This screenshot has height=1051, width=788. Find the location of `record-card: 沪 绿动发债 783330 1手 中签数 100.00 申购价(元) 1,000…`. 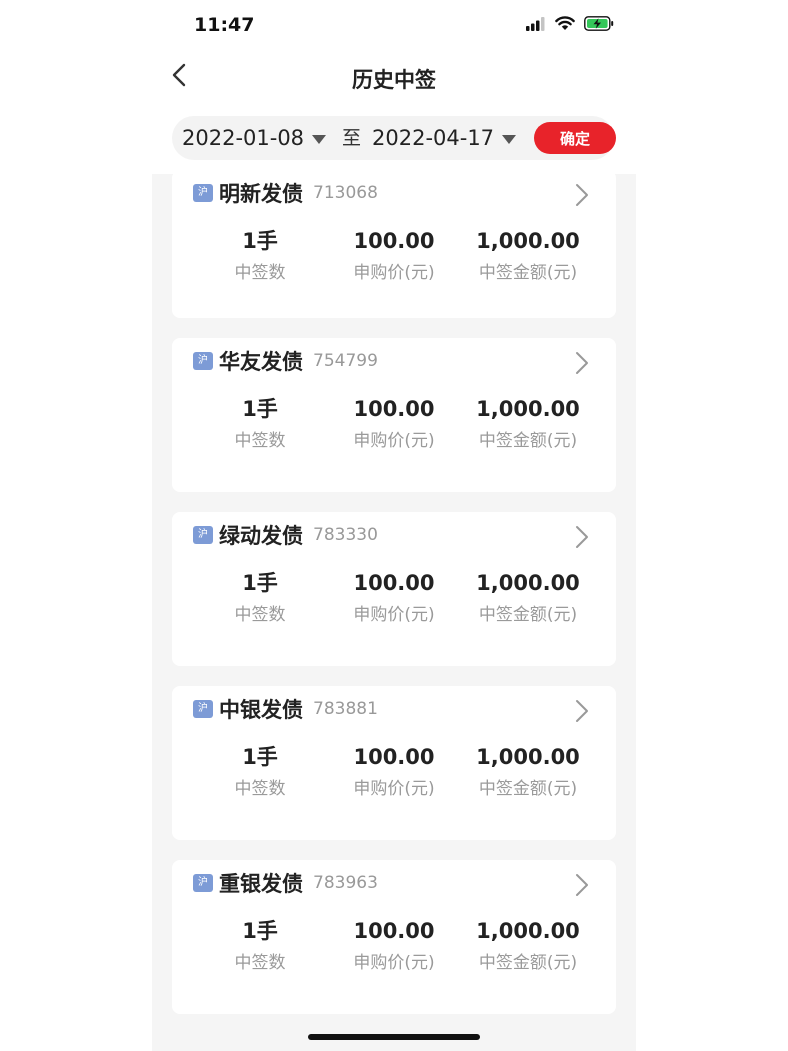

record-card: 沪 绿动发债 783330 1手 中签数 100.00 申购价(元) 1,000… is located at coordinates (394, 589).